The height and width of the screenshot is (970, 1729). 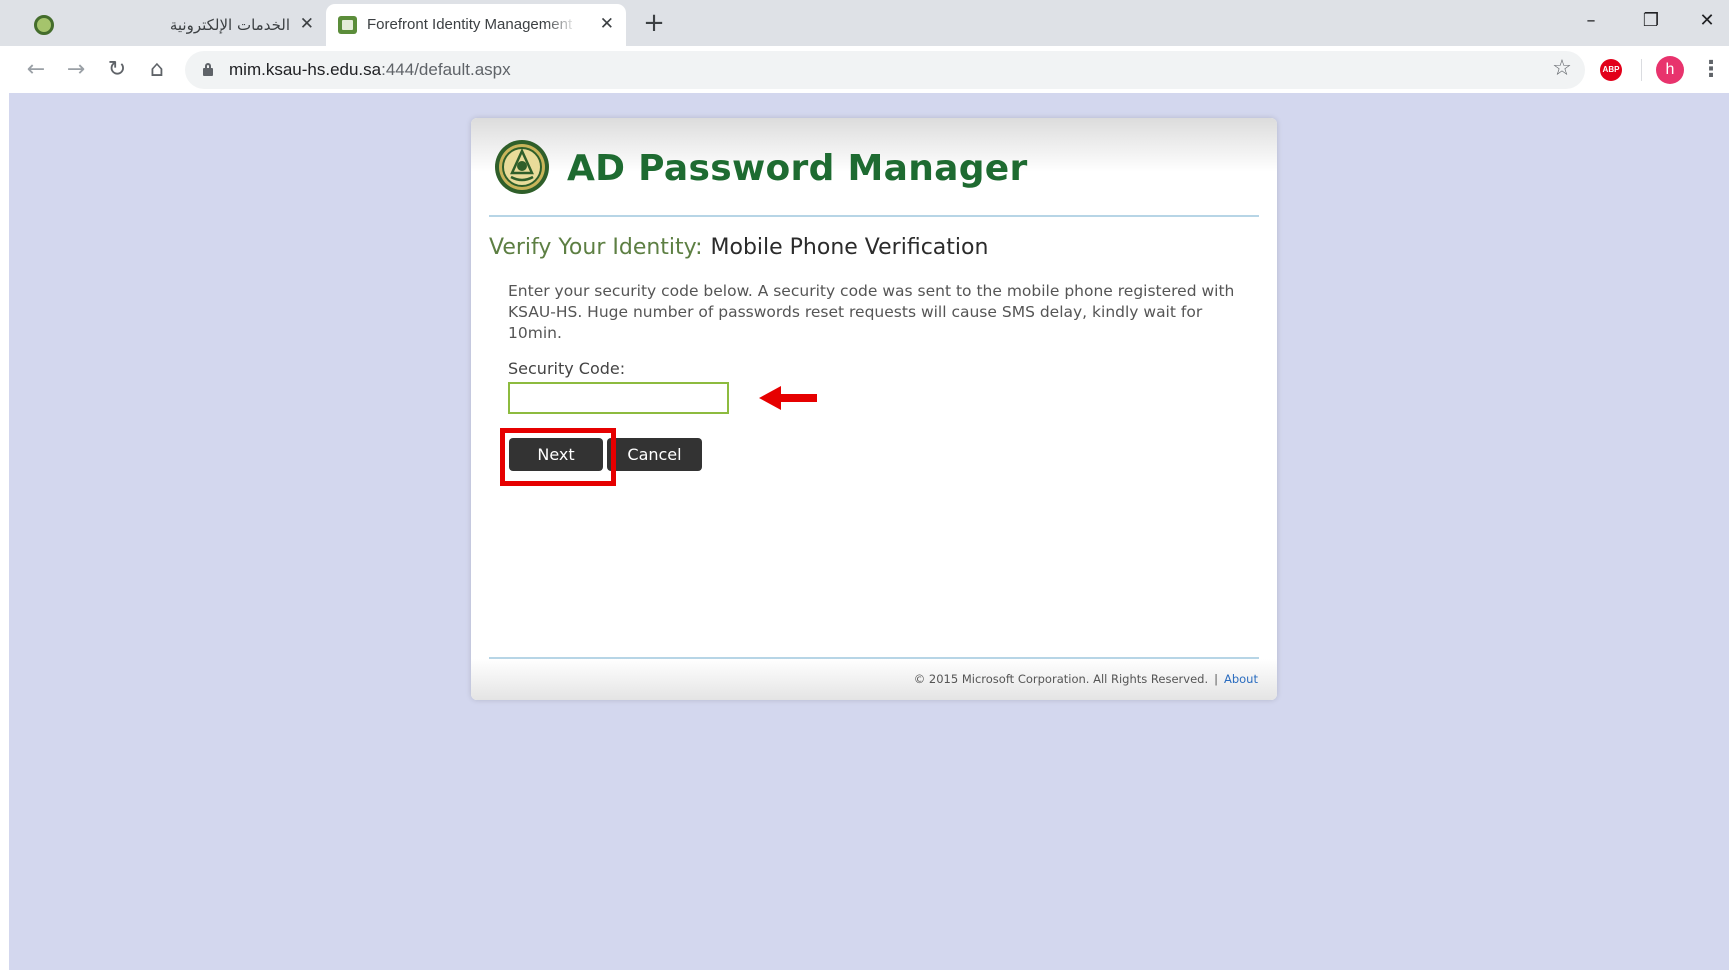 I want to click on url-path: :444/default.aspx, so click(x=446, y=69).